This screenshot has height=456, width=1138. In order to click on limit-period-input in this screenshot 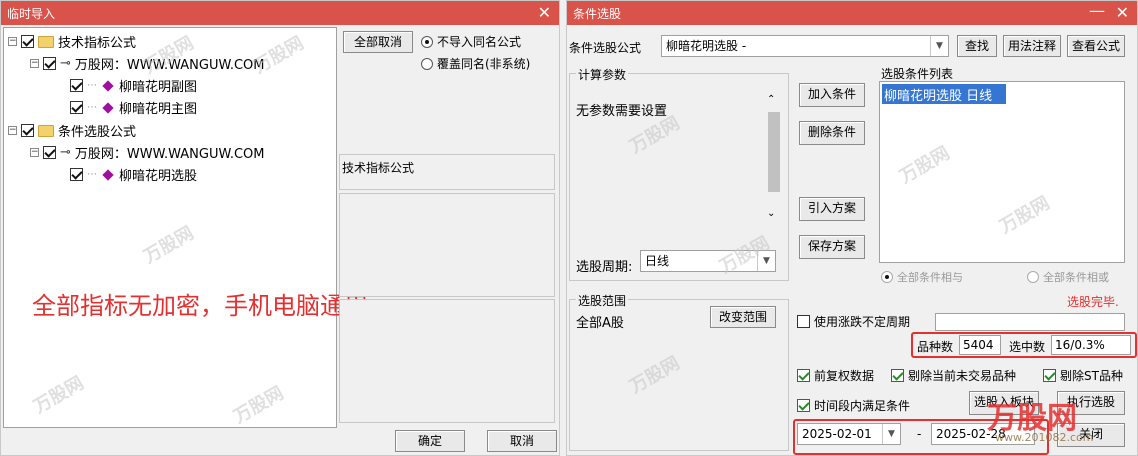, I will do `click(1030, 322)`.